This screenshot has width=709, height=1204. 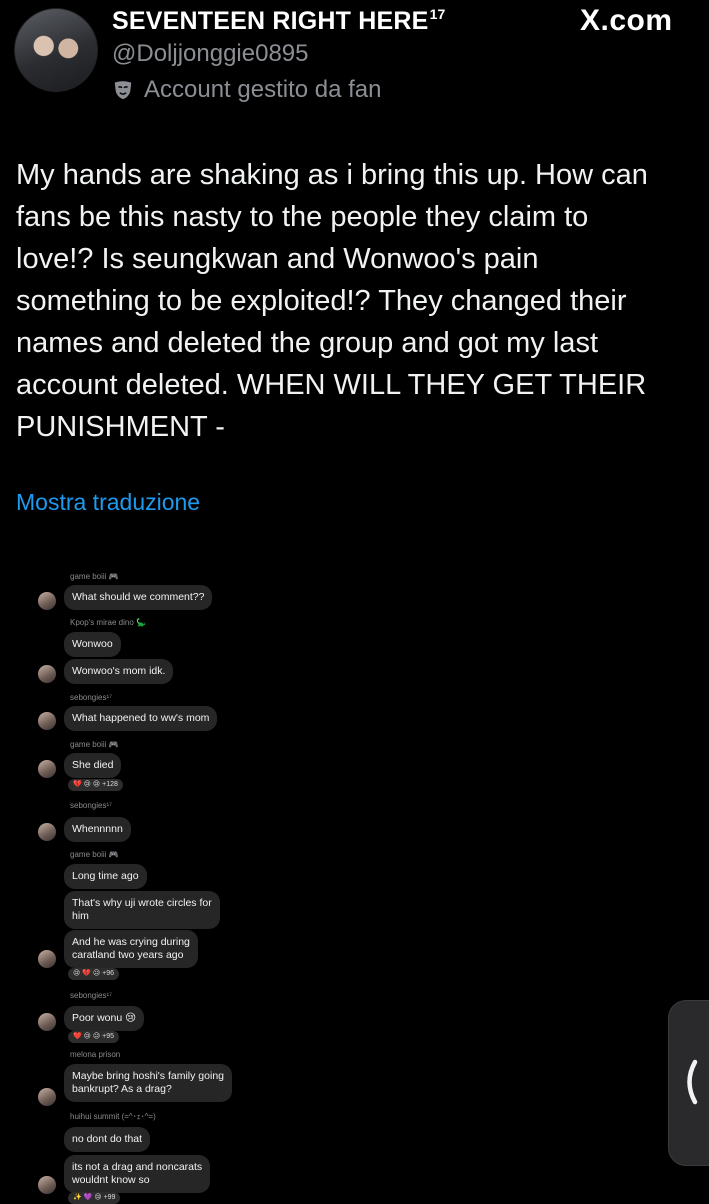 What do you see at coordinates (93, 765) in the screenshot?
I see `chat-message: She died` at bounding box center [93, 765].